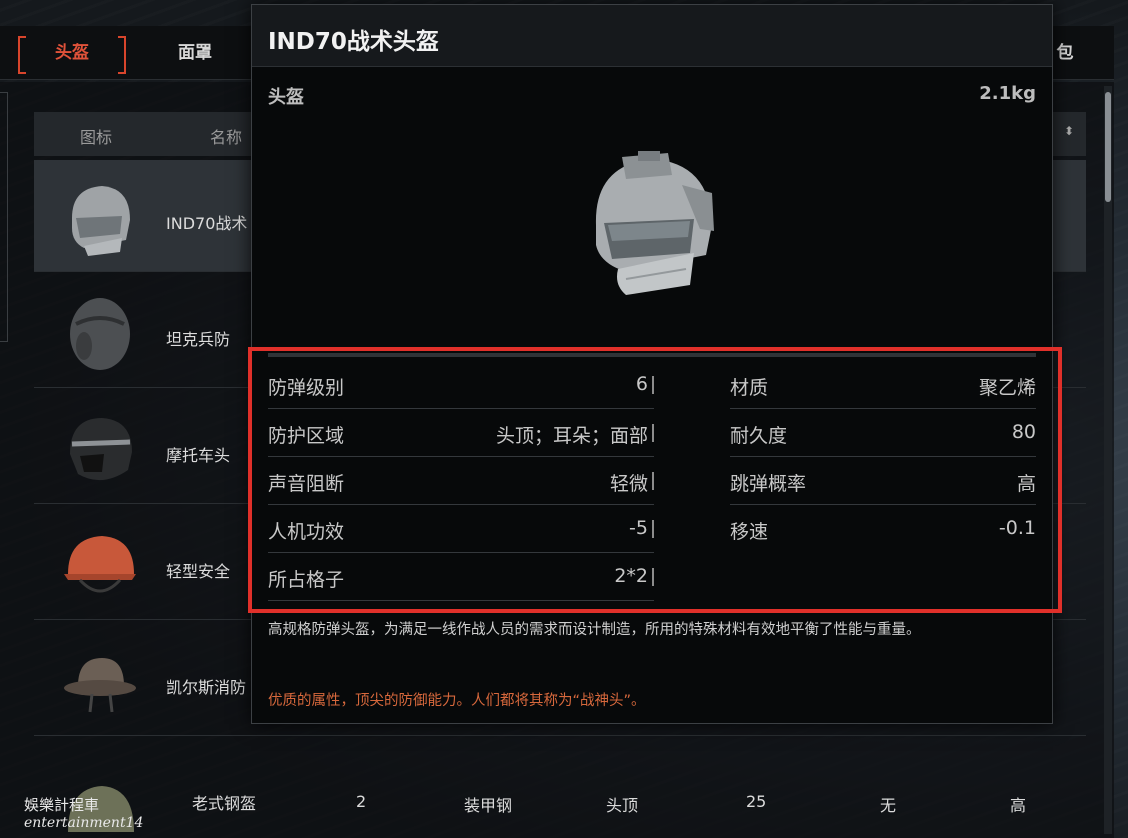 This screenshot has height=838, width=1128. What do you see at coordinates (100, 564) in the screenshot?
I see `safety-helmet-icon` at bounding box center [100, 564].